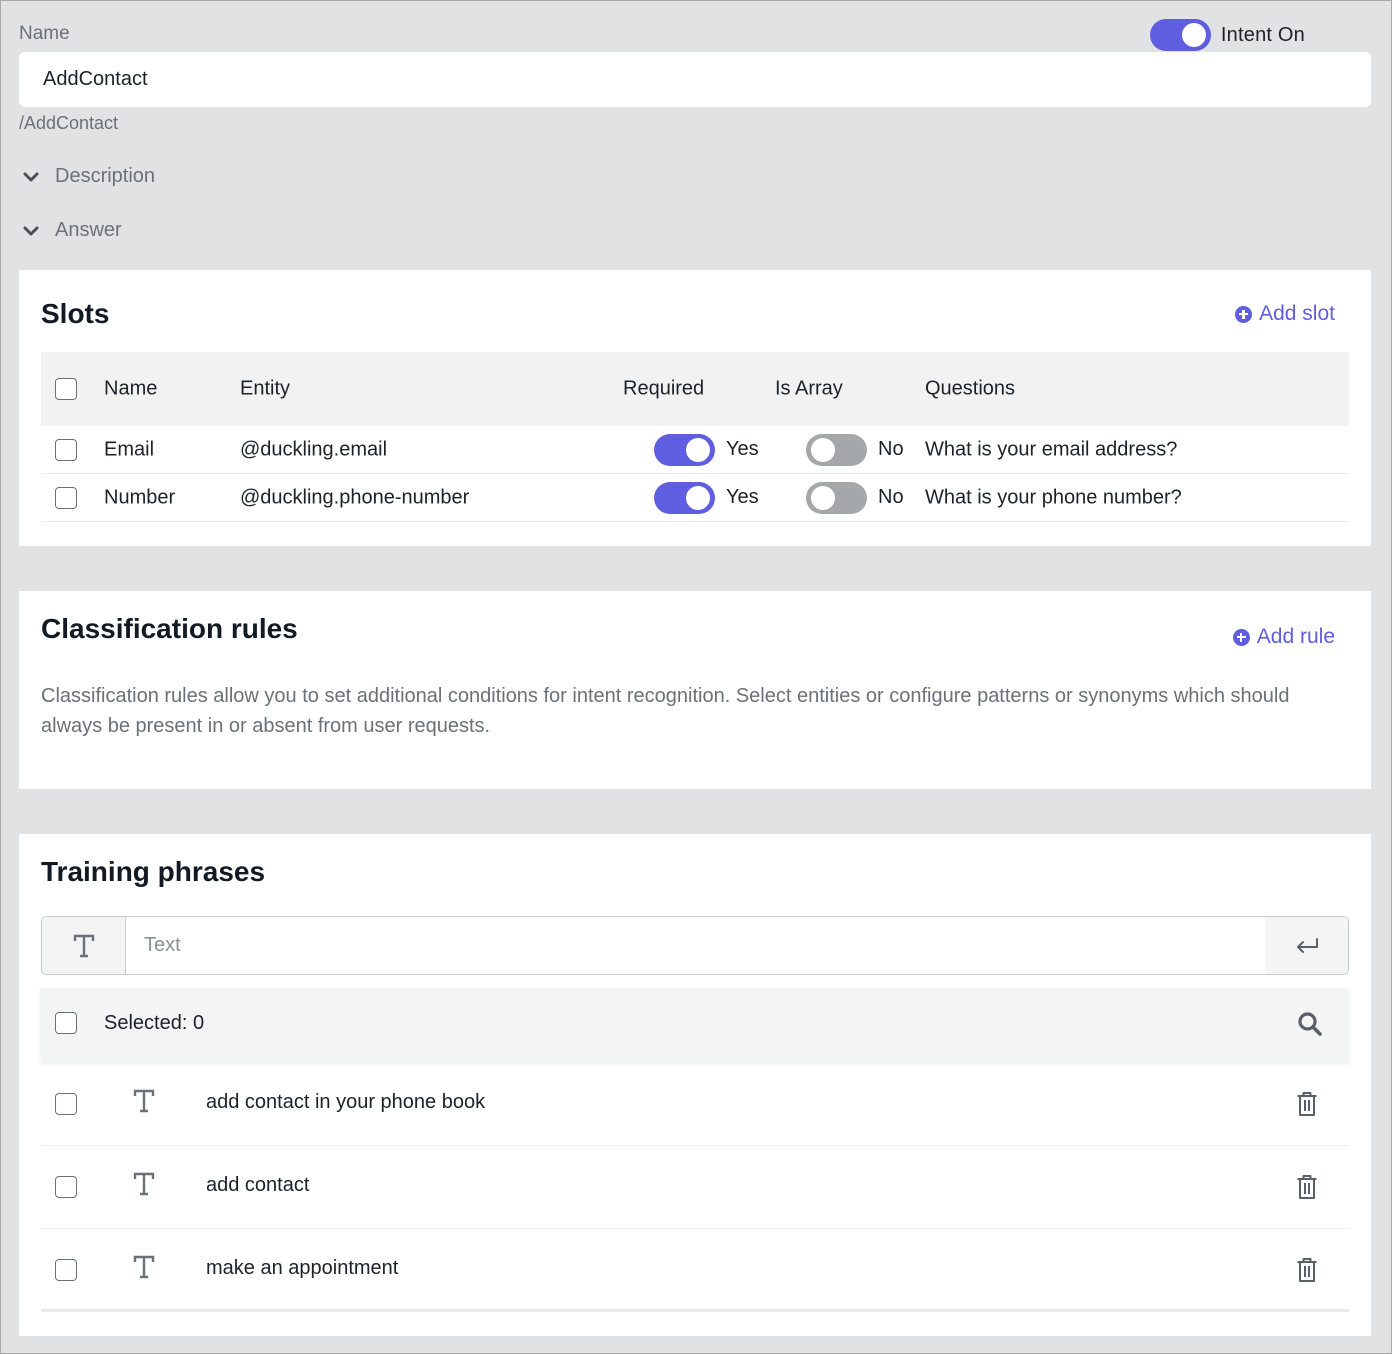 Image resolution: width=1392 pixels, height=1354 pixels. I want to click on phrase-text: add contact in your phone book, so click(346, 1102).